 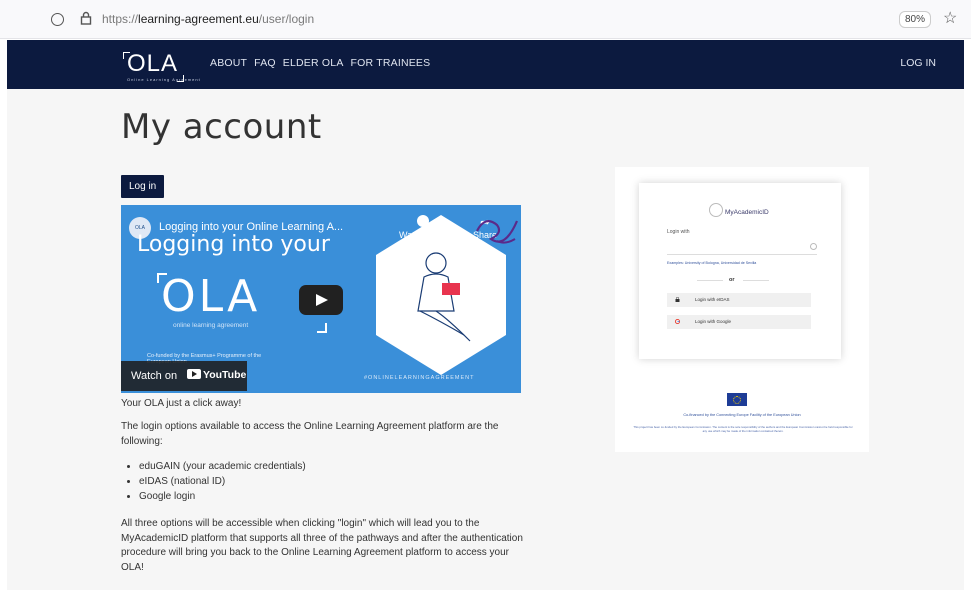 What do you see at coordinates (181, 403) in the screenshot?
I see `intro-text: Your OLA just a click away!` at bounding box center [181, 403].